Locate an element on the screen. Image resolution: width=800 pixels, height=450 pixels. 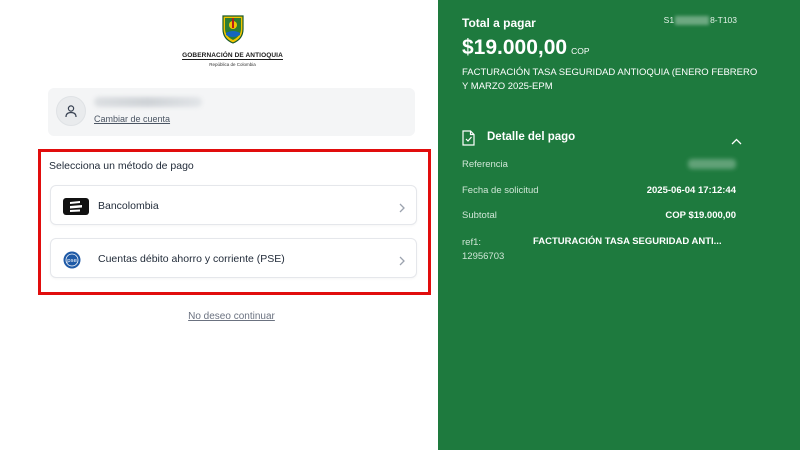
detail-row-value: 2025-06-04 17:12:44 is located at coordinates (691, 190).